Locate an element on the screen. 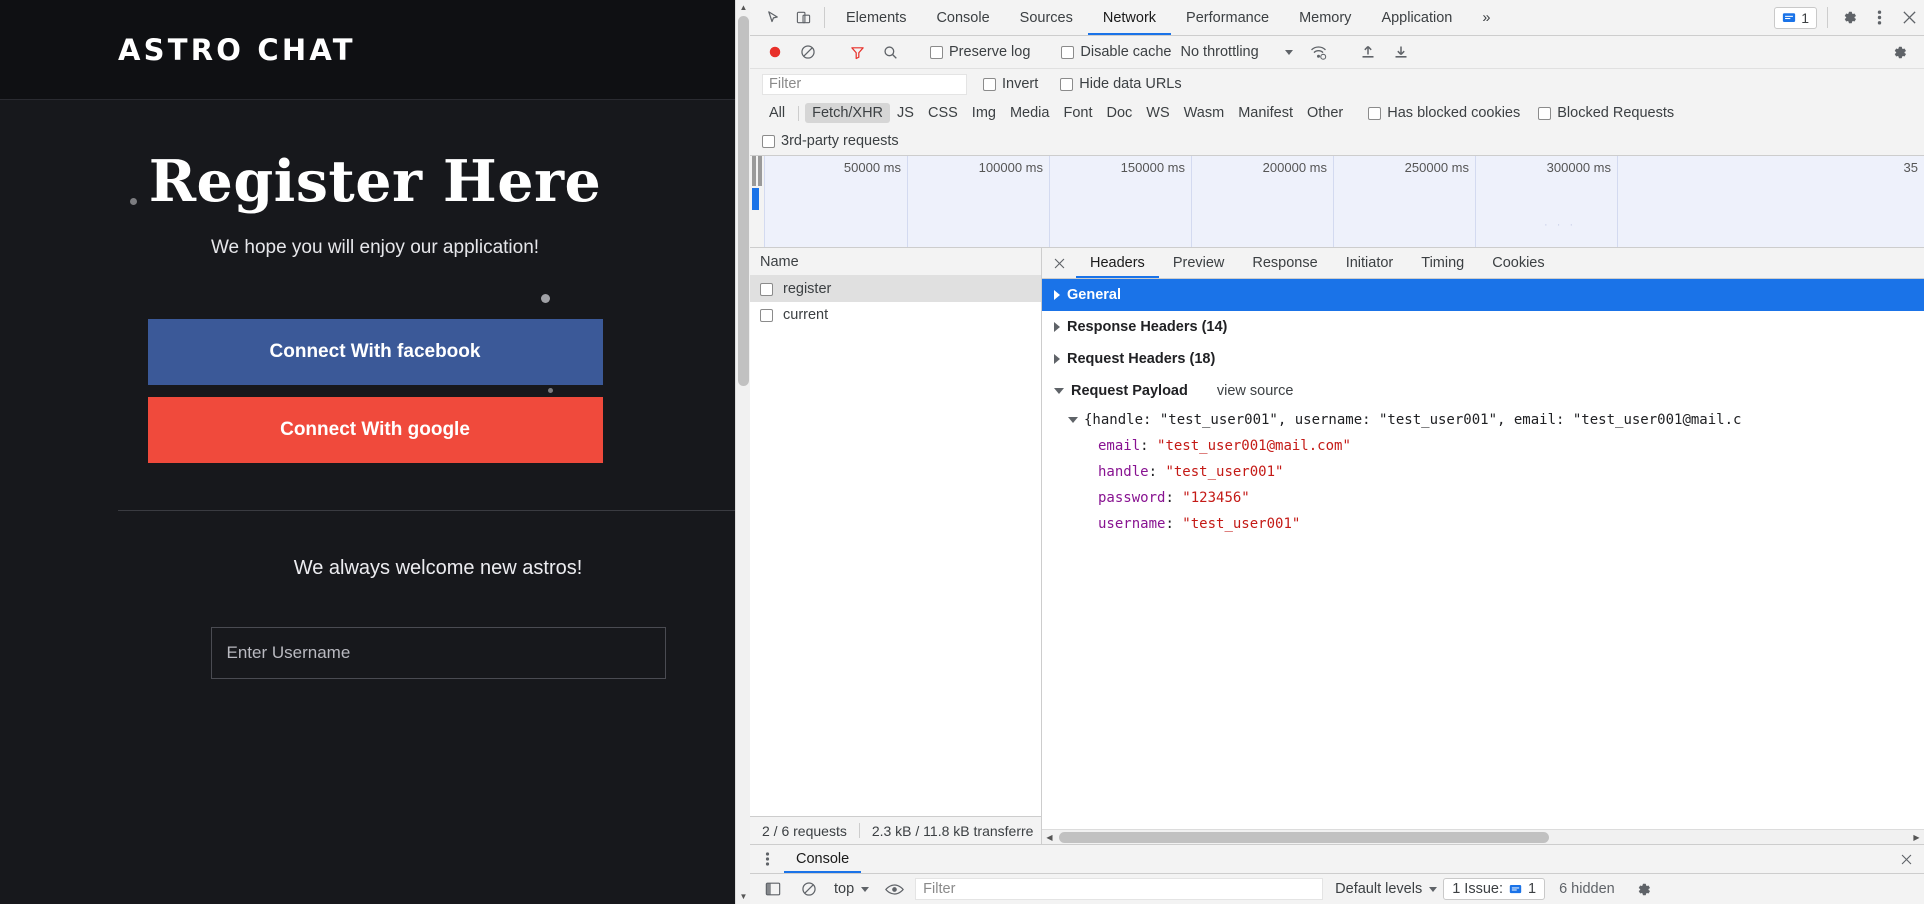 This screenshot has width=1924, height=904. type-filter-media: Media is located at coordinates (1030, 113).